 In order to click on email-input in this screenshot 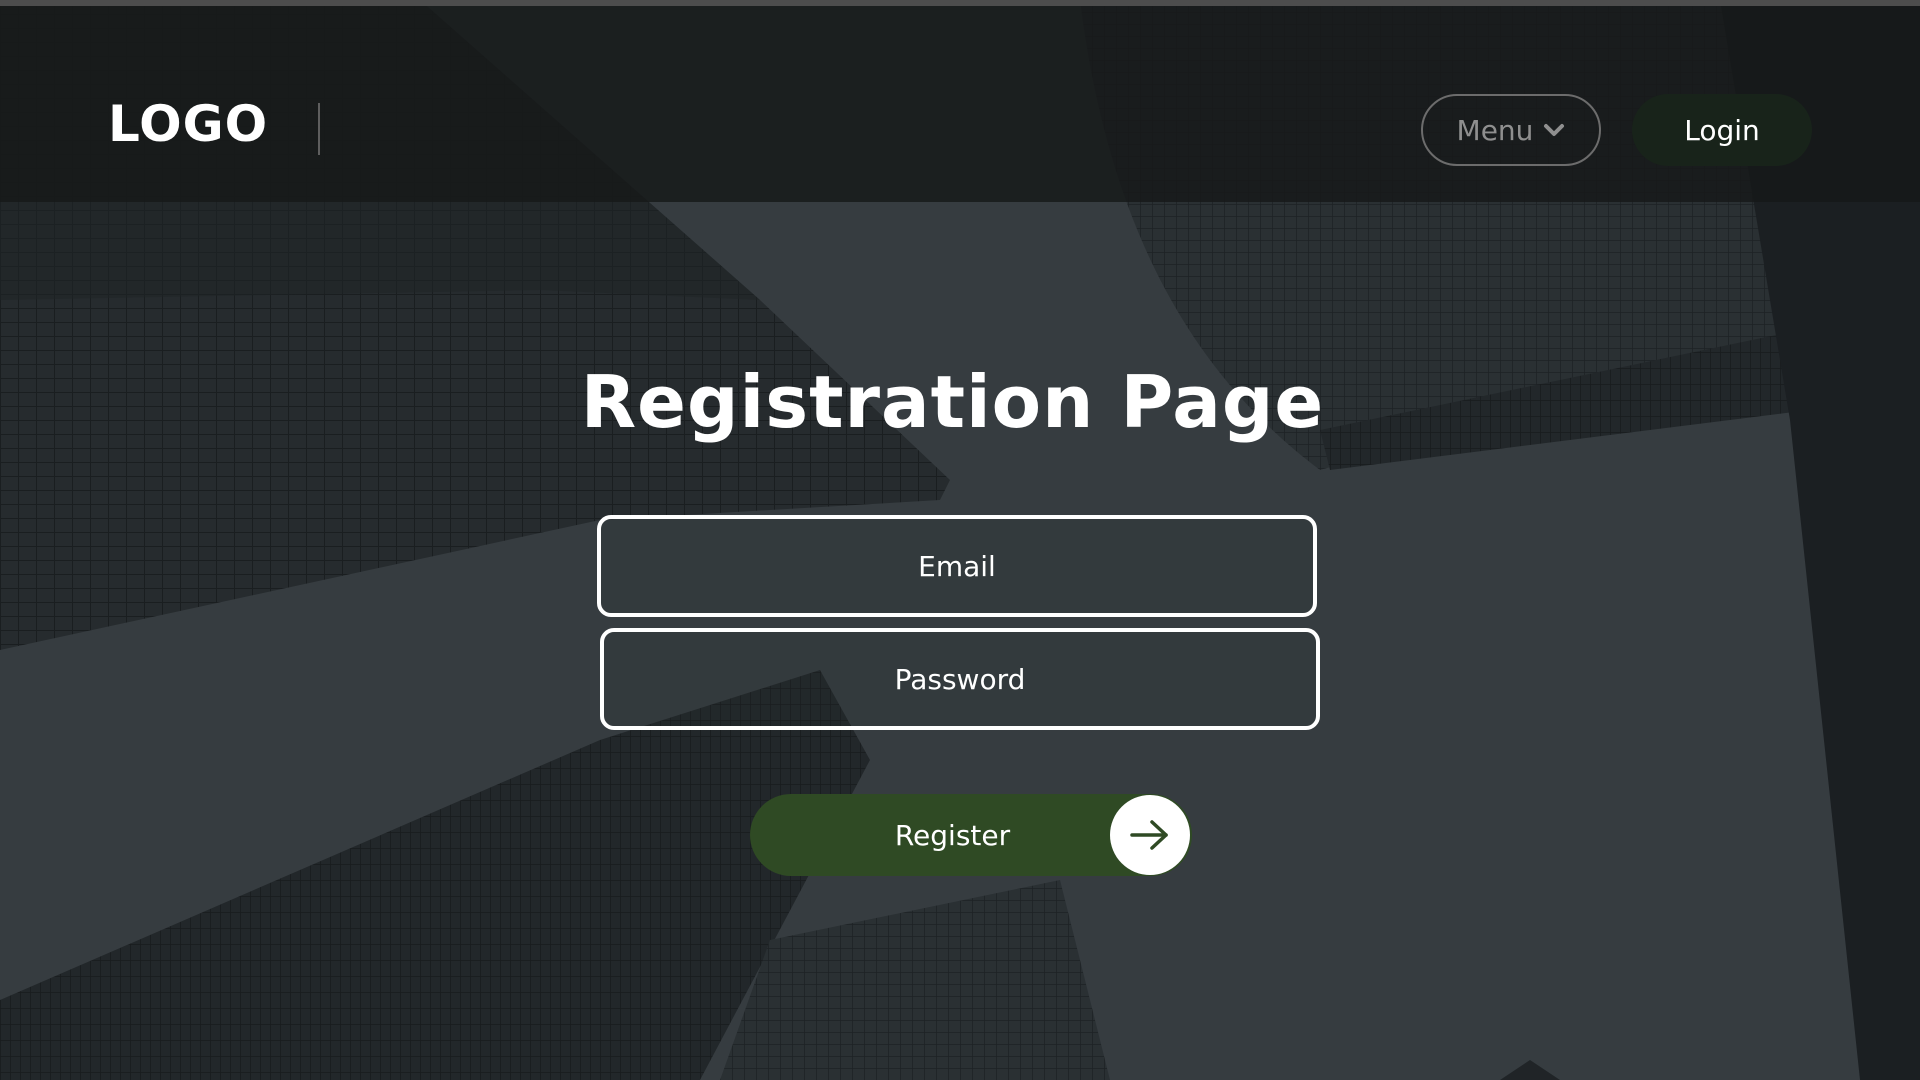, I will do `click(957, 566)`.